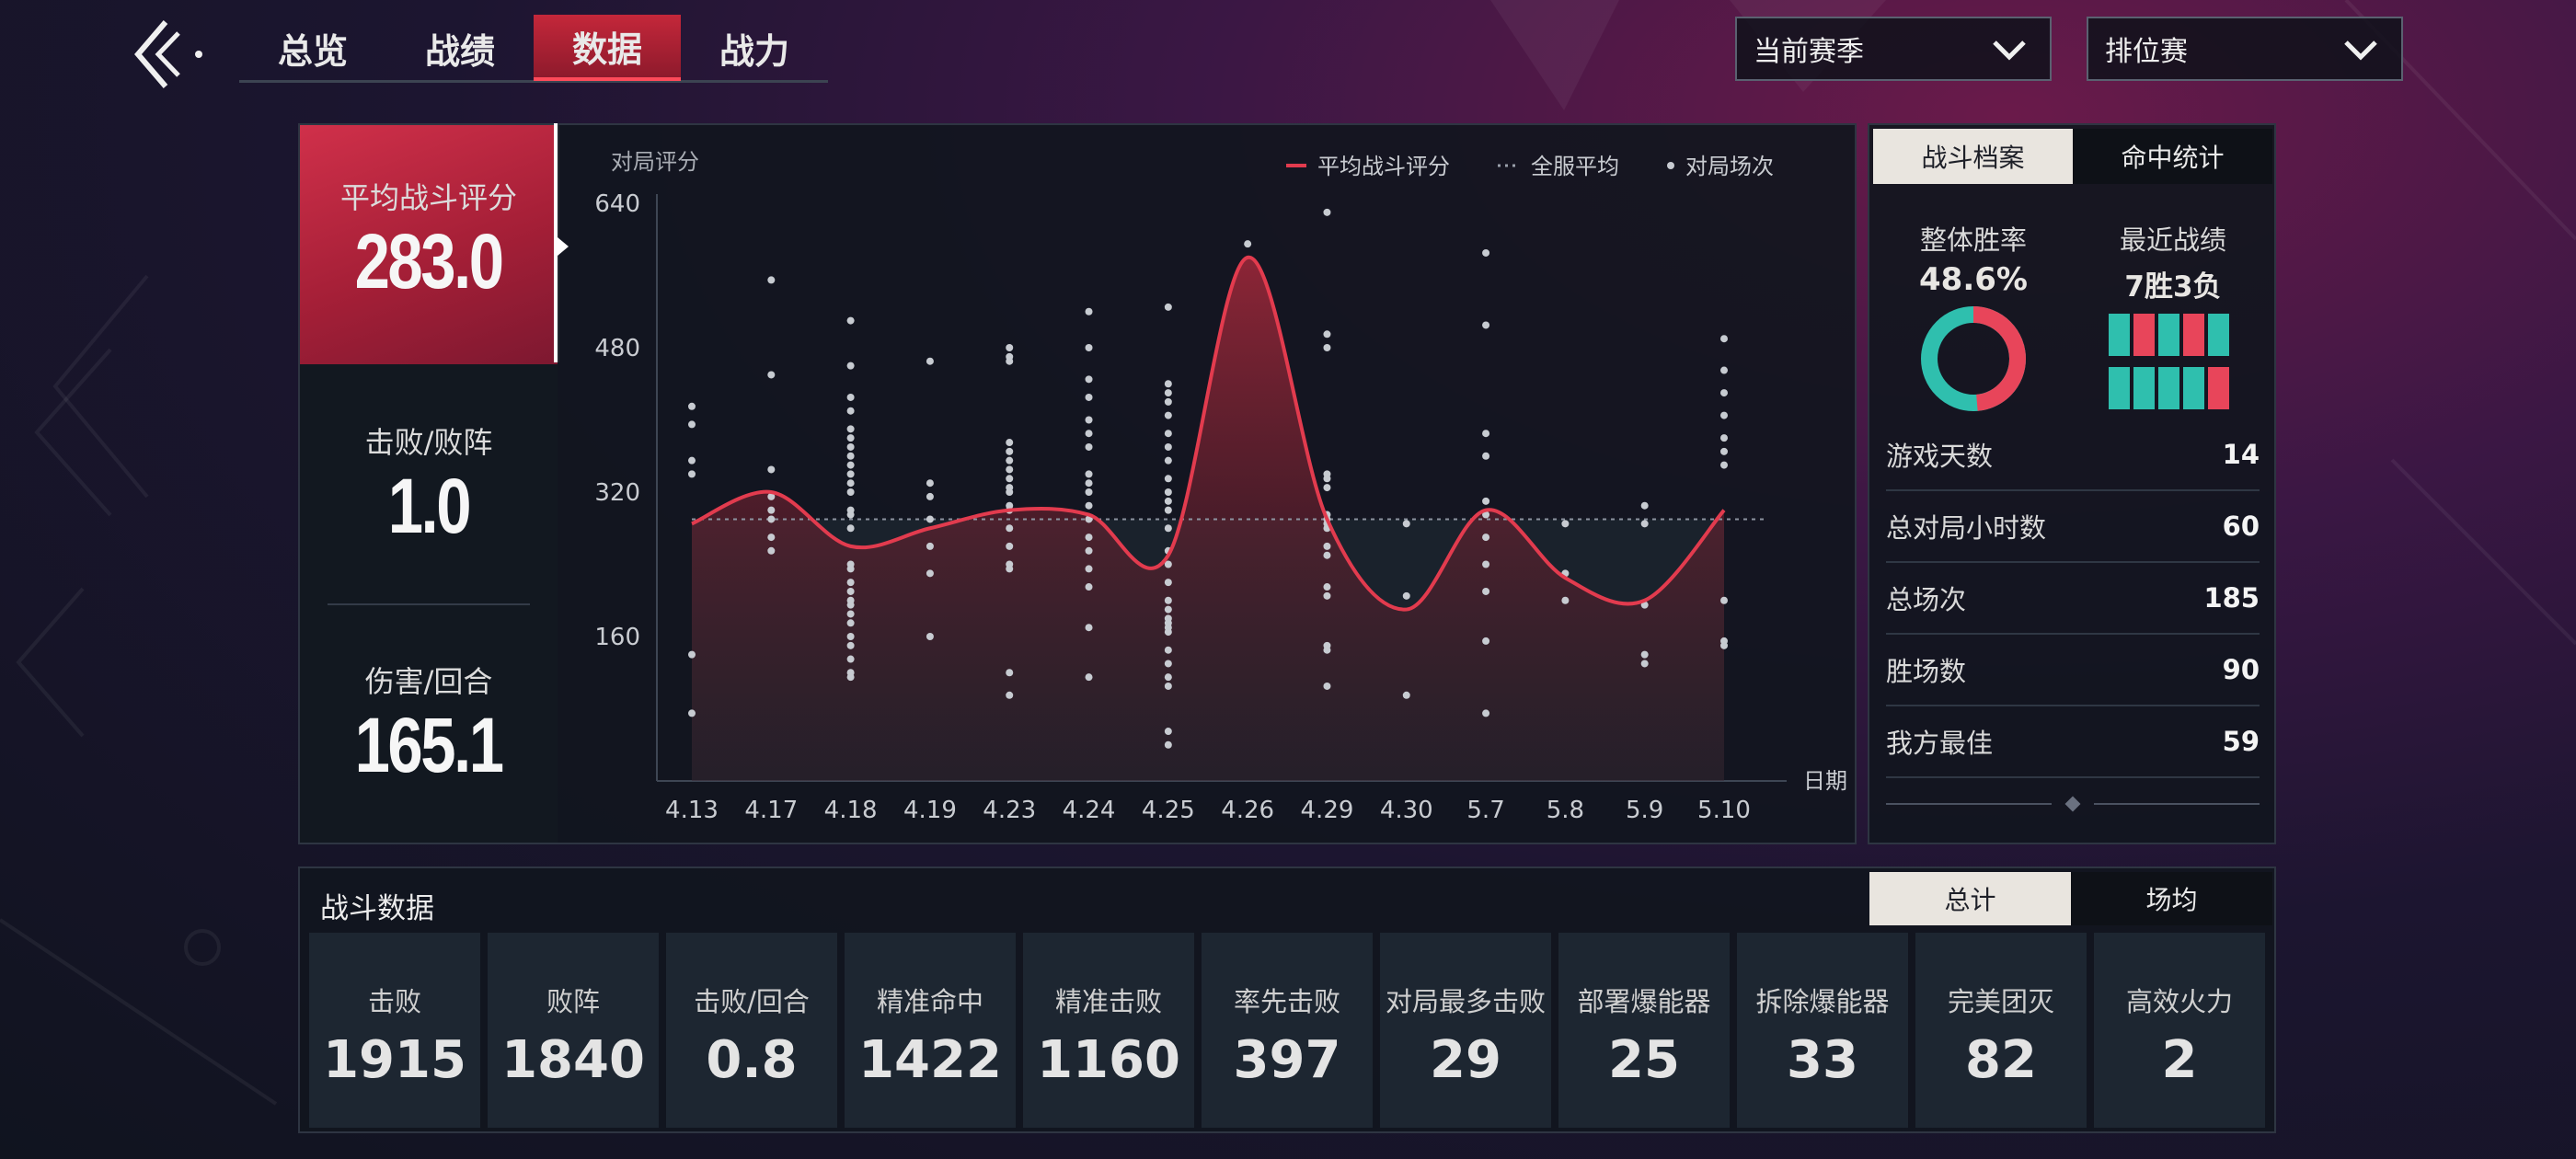 This screenshot has width=2576, height=1159. Describe the element at coordinates (771, 810) in the screenshot. I see `x-tick-label: 4.17` at that location.